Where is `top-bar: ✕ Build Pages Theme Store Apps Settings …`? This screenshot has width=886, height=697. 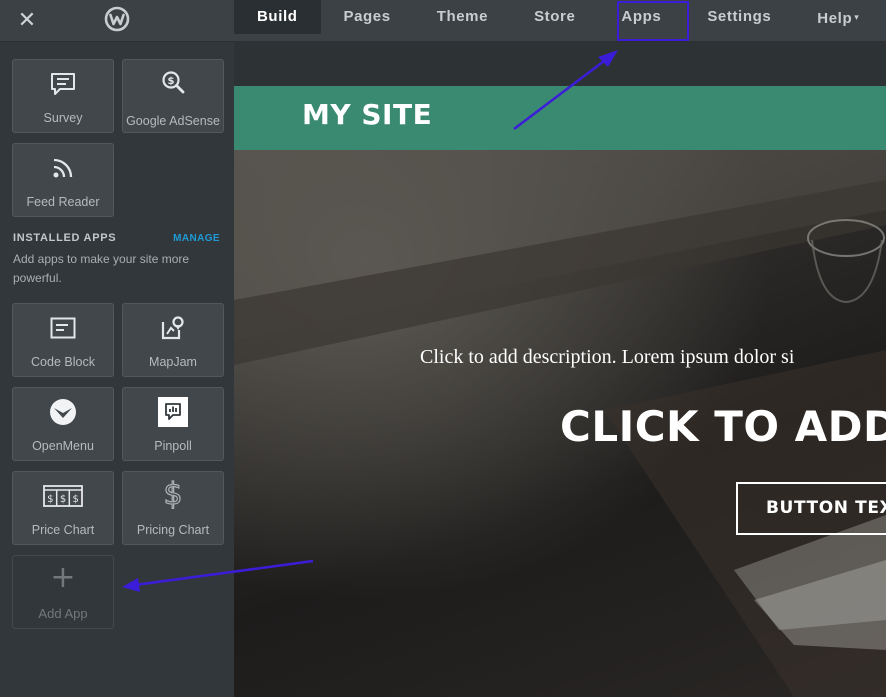
top-bar: ✕ Build Pages Theme Store Apps Settings … is located at coordinates (443, 21).